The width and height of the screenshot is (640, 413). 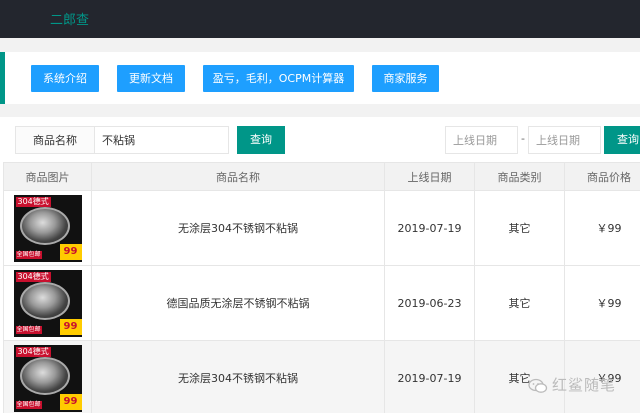 What do you see at coordinates (320, 19) in the screenshot?
I see `top-bar: 二郎查` at bounding box center [320, 19].